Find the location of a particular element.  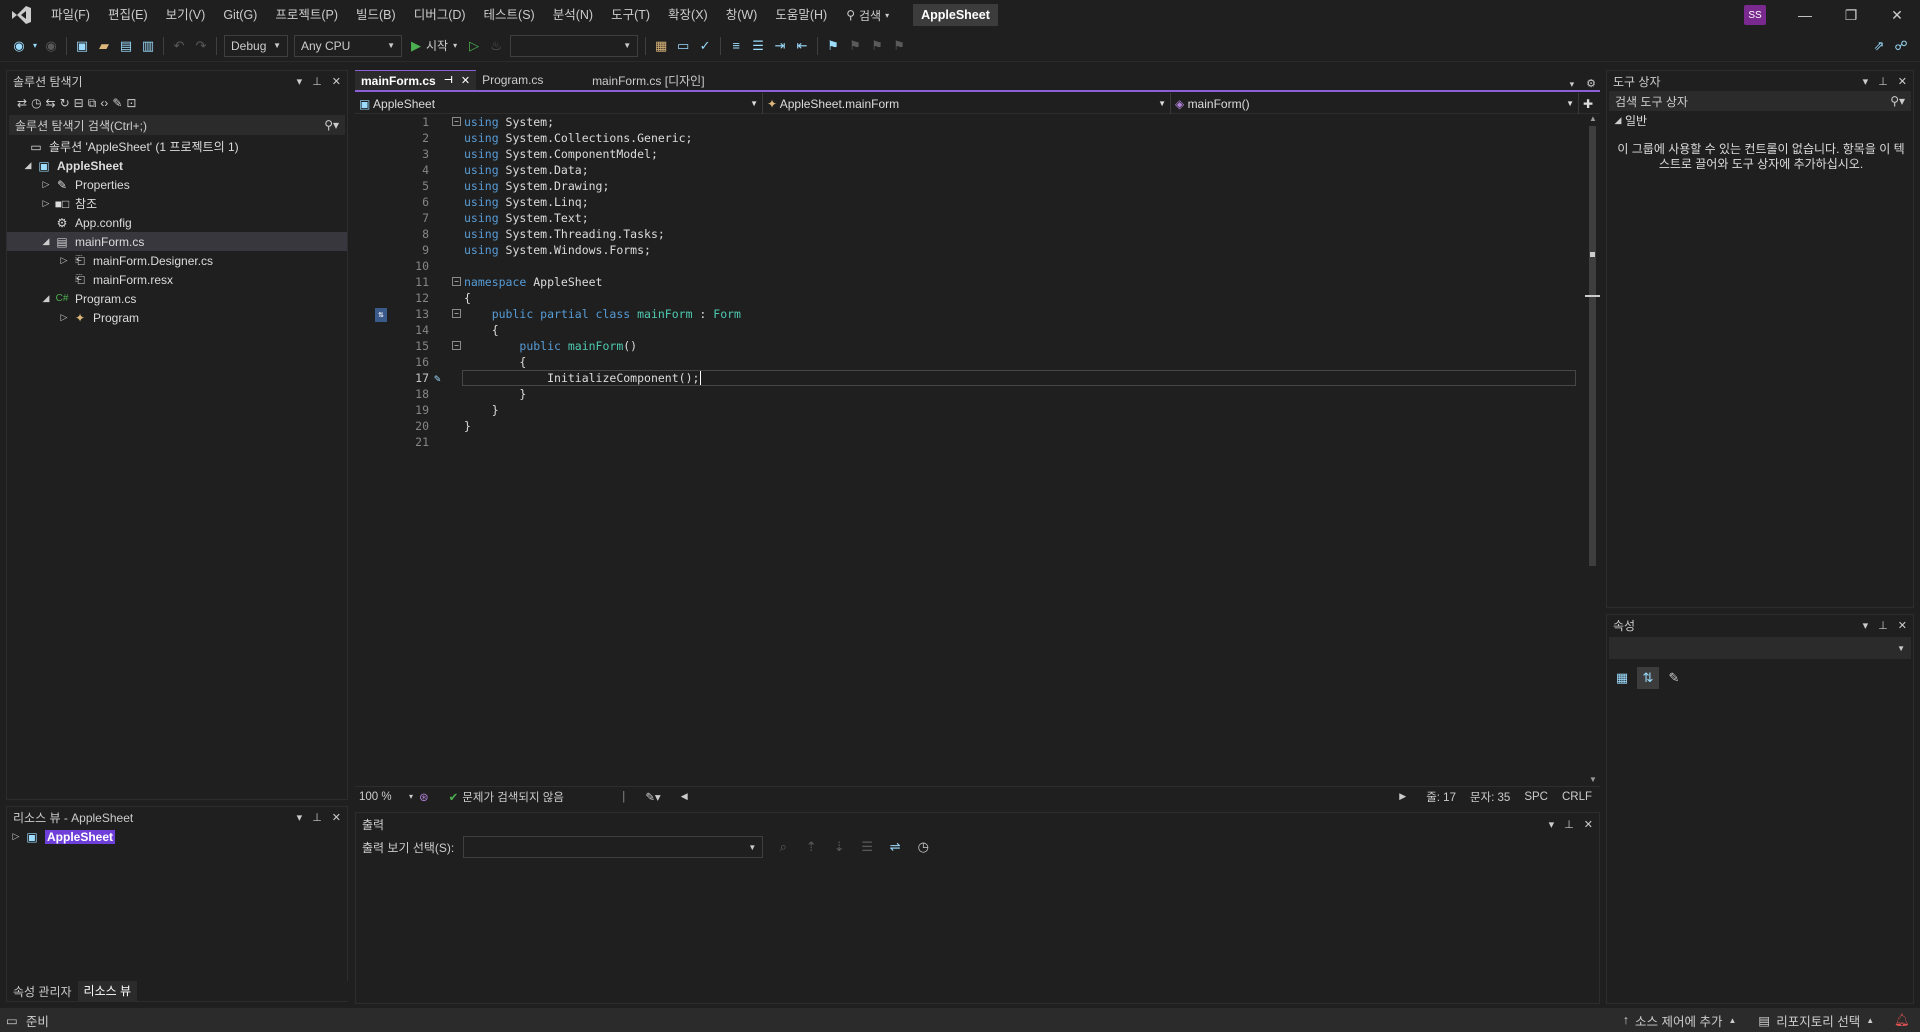

categorized-icon: ▦ is located at coordinates (1622, 678).